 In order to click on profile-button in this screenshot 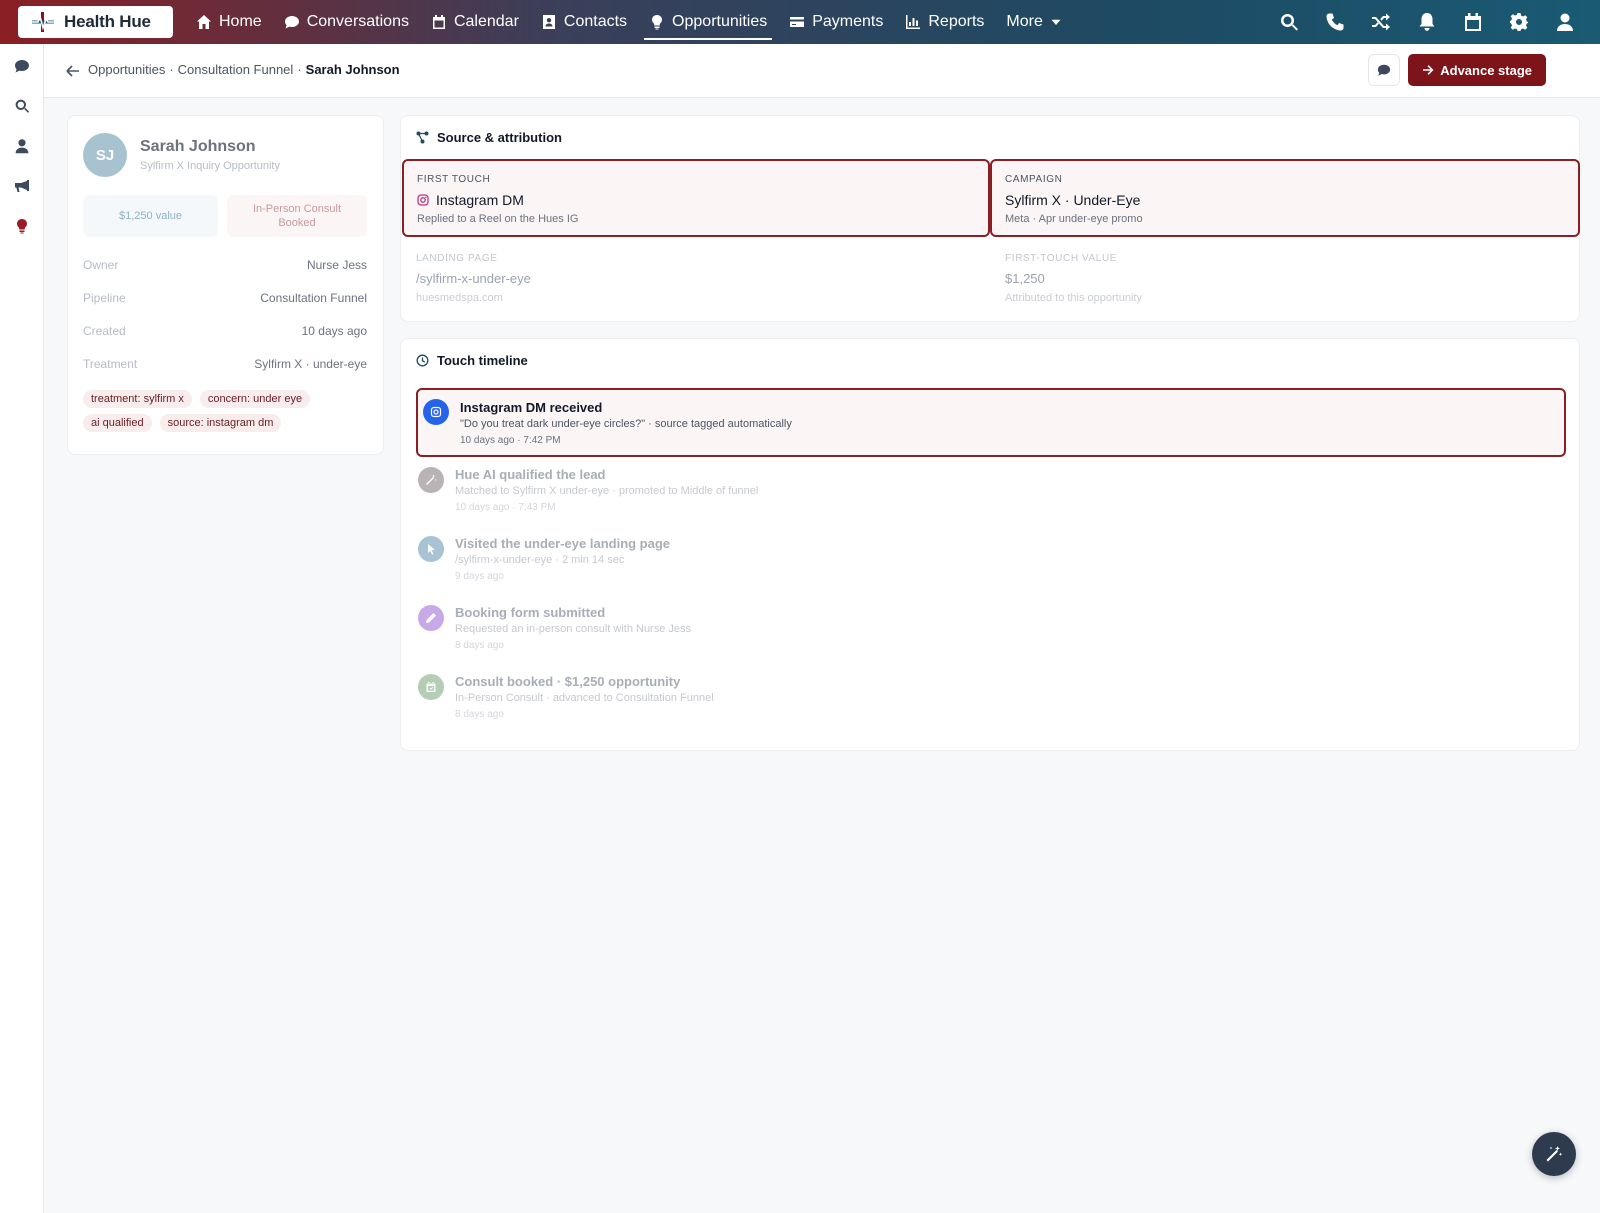, I will do `click(1565, 22)`.